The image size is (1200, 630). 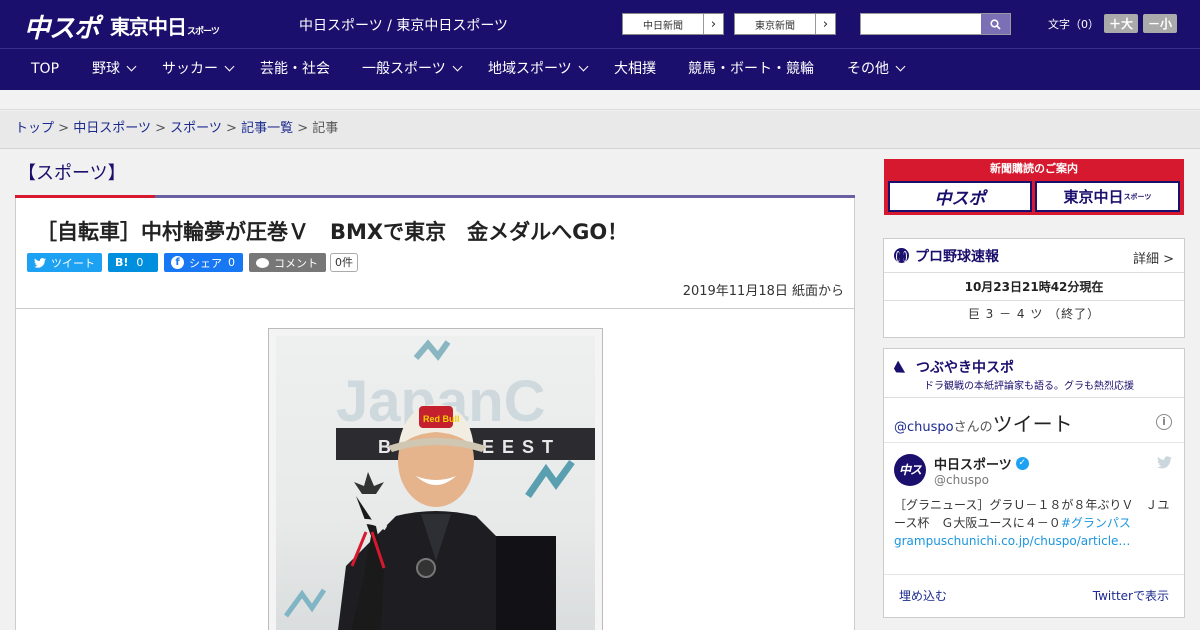 I want to click on subscribe-tokyo-chunichi-button: 東京中日 スポーツ, so click(x=1107, y=196).